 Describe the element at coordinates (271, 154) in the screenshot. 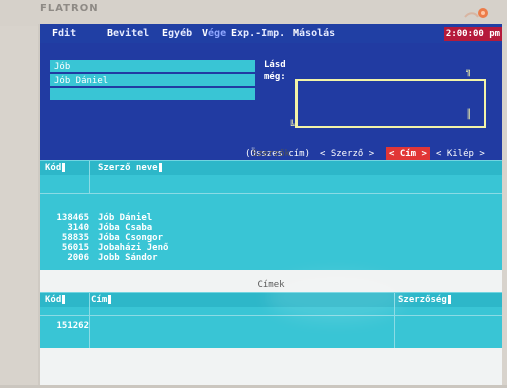

I see `authors-section-title: Szerzők` at that location.